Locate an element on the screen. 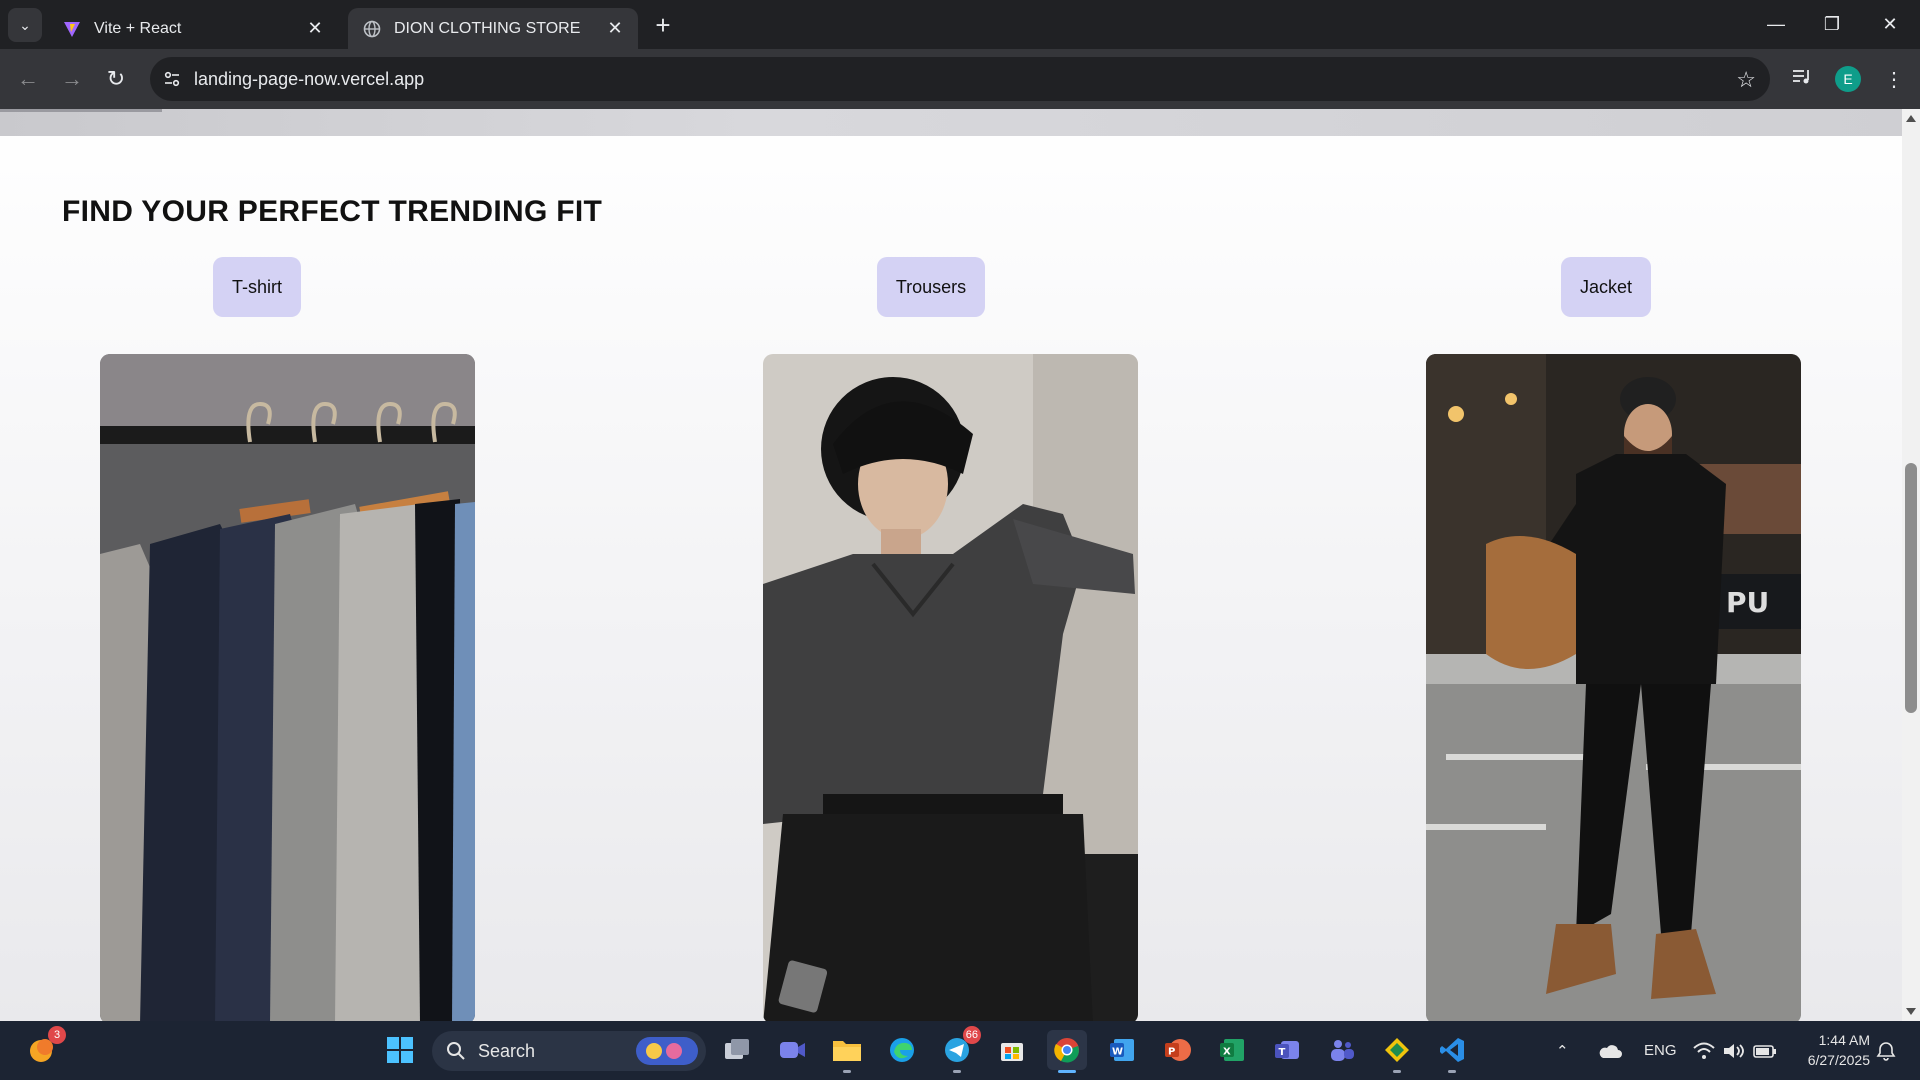 Image resolution: width=1920 pixels, height=1080 pixels. tab-dion-clothing-store: DION CLOTHING STORE ✕ is located at coordinates (493, 28).